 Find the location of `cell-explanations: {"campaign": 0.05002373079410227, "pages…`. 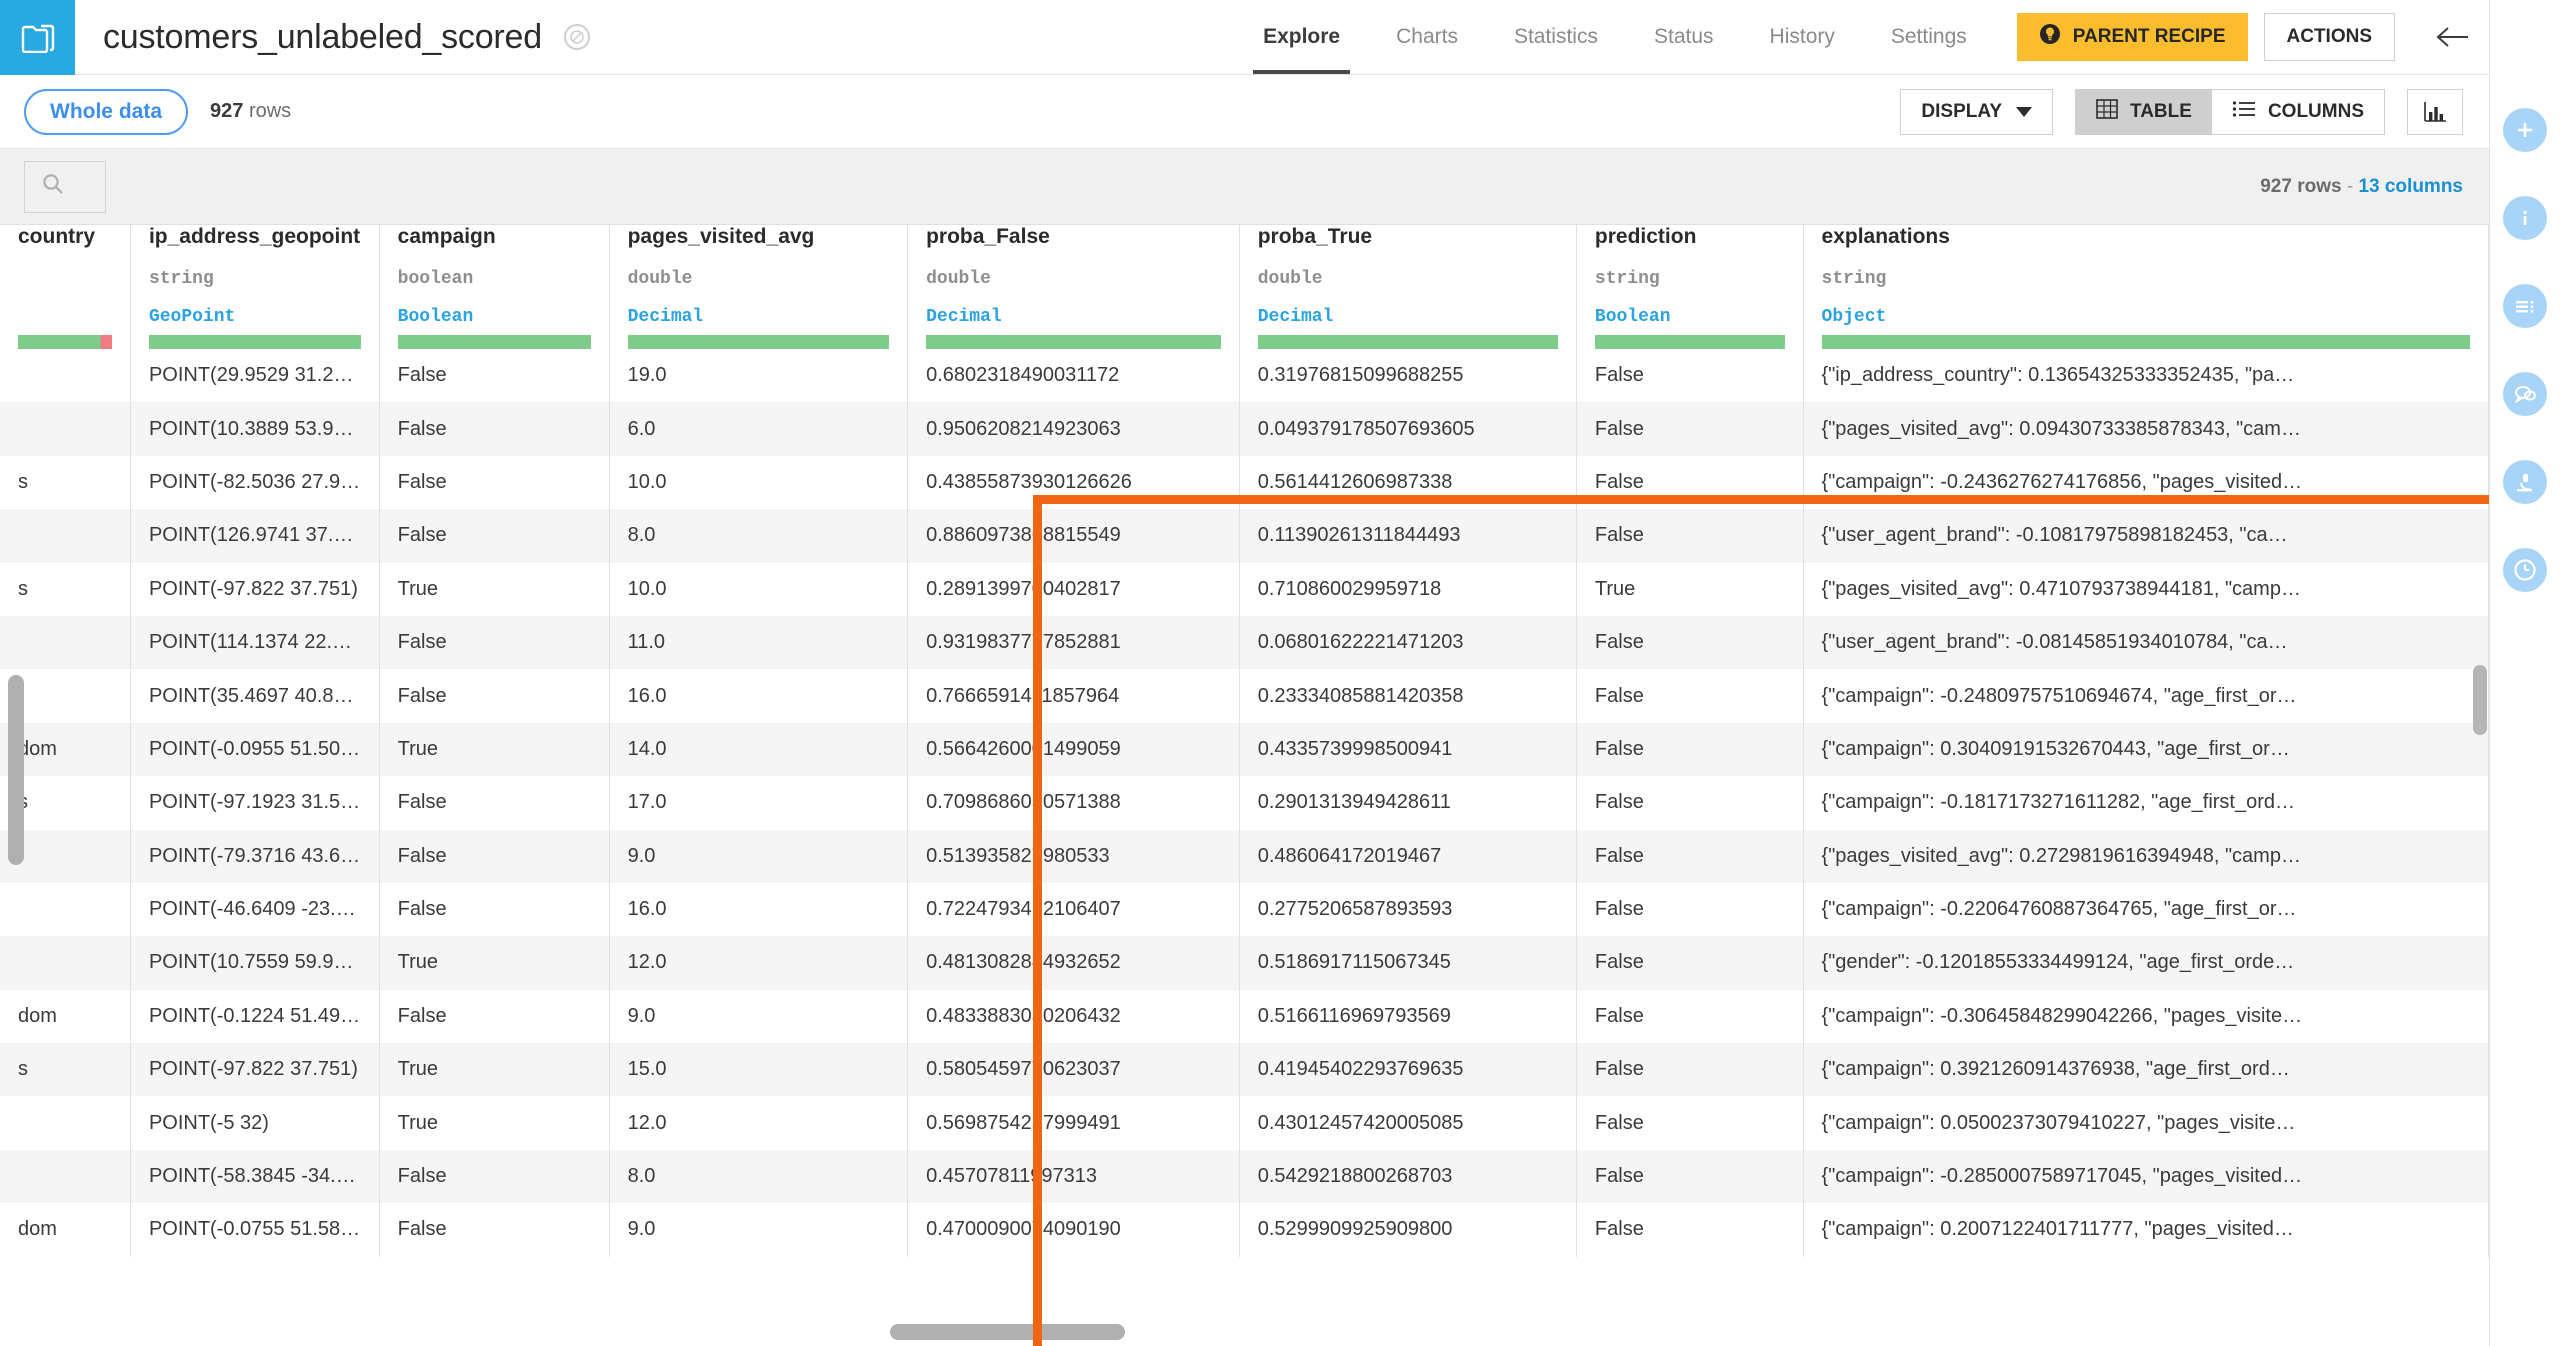

cell-explanations: {"campaign": 0.05002373079410227, "pages… is located at coordinates (2146, 1123).